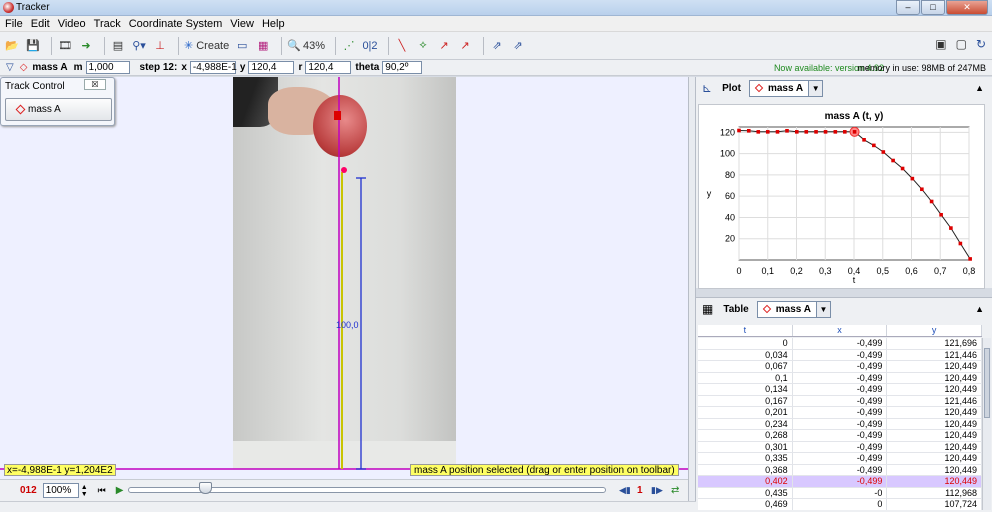  I want to click on autotracker-icon: ▦, so click(263, 46).